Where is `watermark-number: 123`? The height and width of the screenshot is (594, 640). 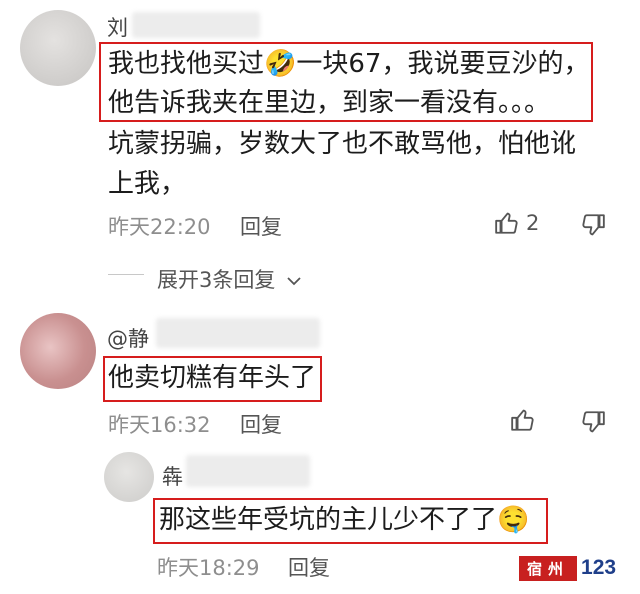
watermark-number: 123 is located at coordinates (599, 567).